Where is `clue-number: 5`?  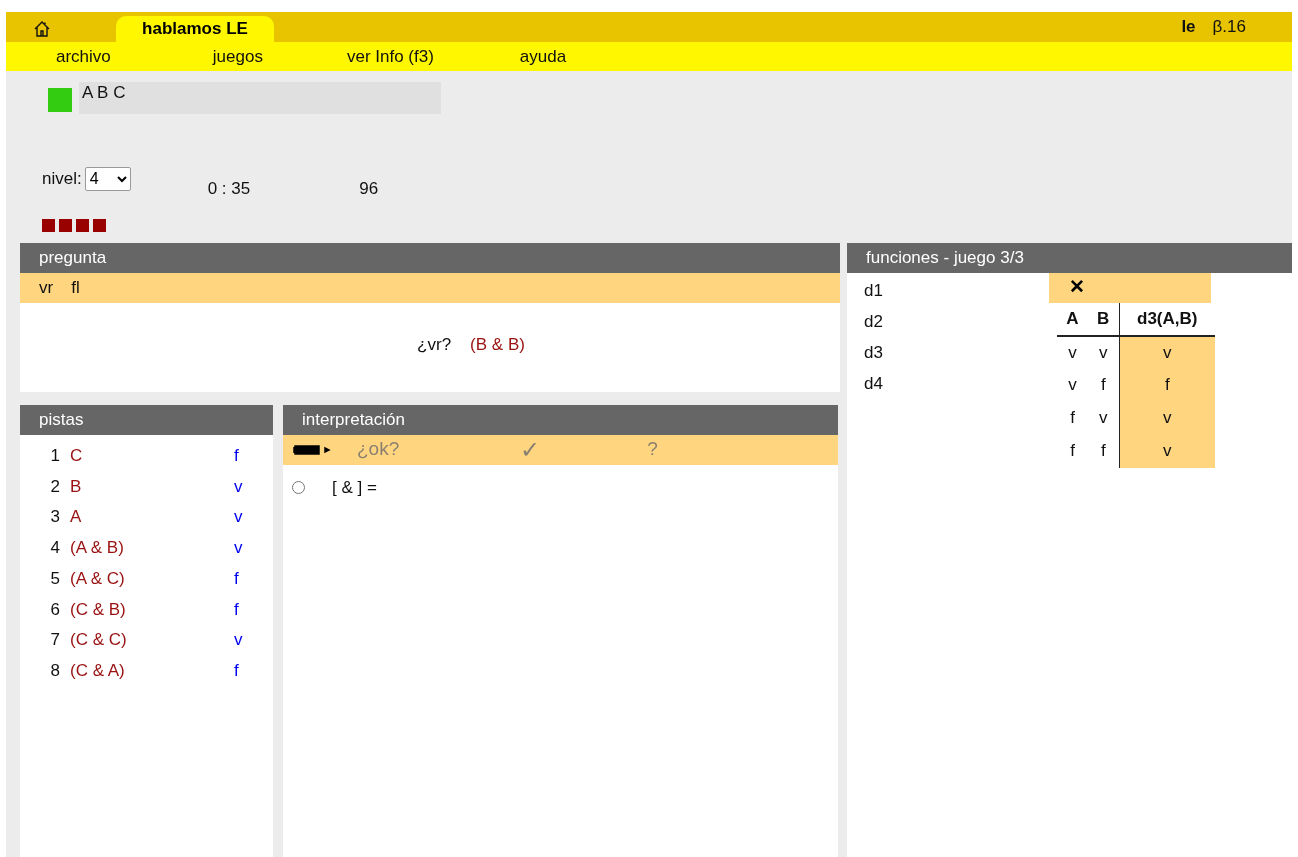
clue-number: 5 is located at coordinates (54, 578).